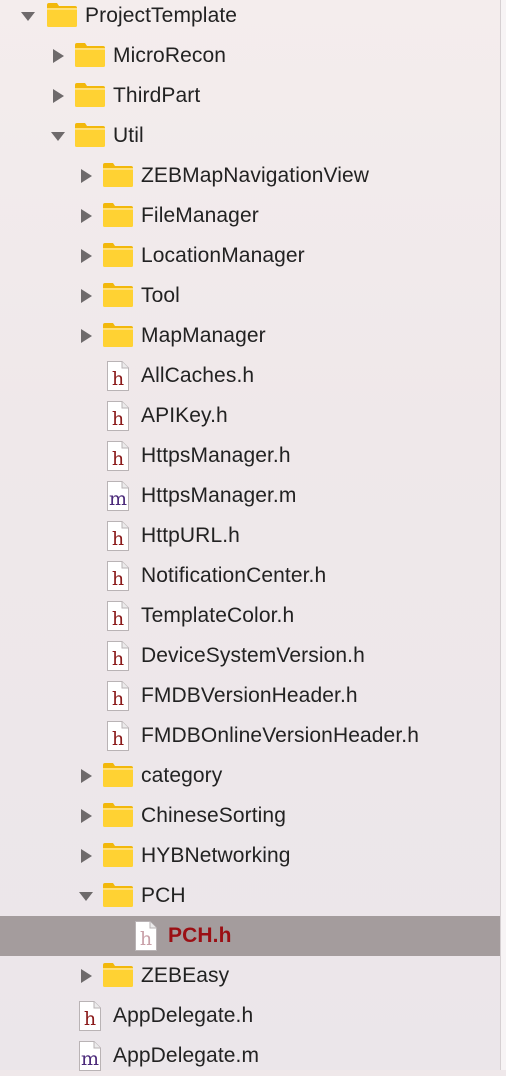 Image resolution: width=506 pixels, height=1076 pixels. I want to click on tree-row-label: TemplateColor.h, so click(218, 615).